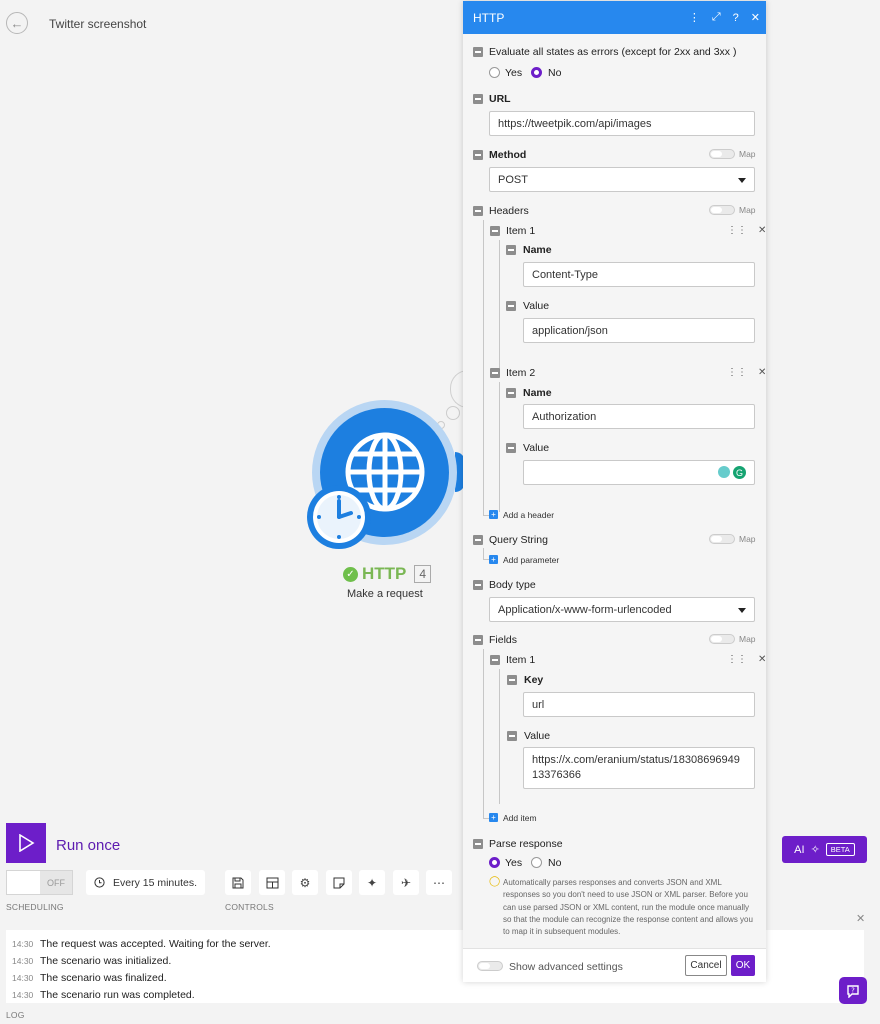 Image resolution: width=880 pixels, height=1024 pixels. Describe the element at coordinates (453, 413) in the screenshot. I see `connector-dot` at that location.